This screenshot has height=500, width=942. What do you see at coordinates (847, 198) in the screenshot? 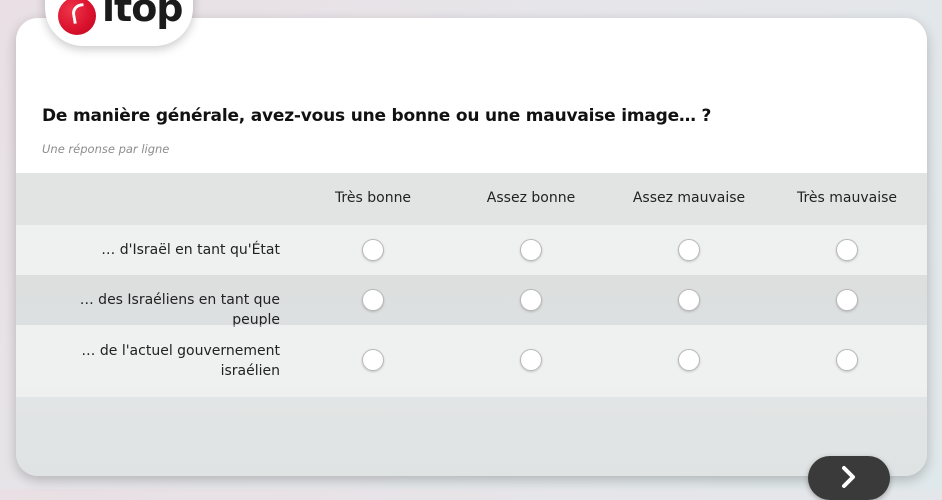
I see `column-header: Très mauvaise` at bounding box center [847, 198].